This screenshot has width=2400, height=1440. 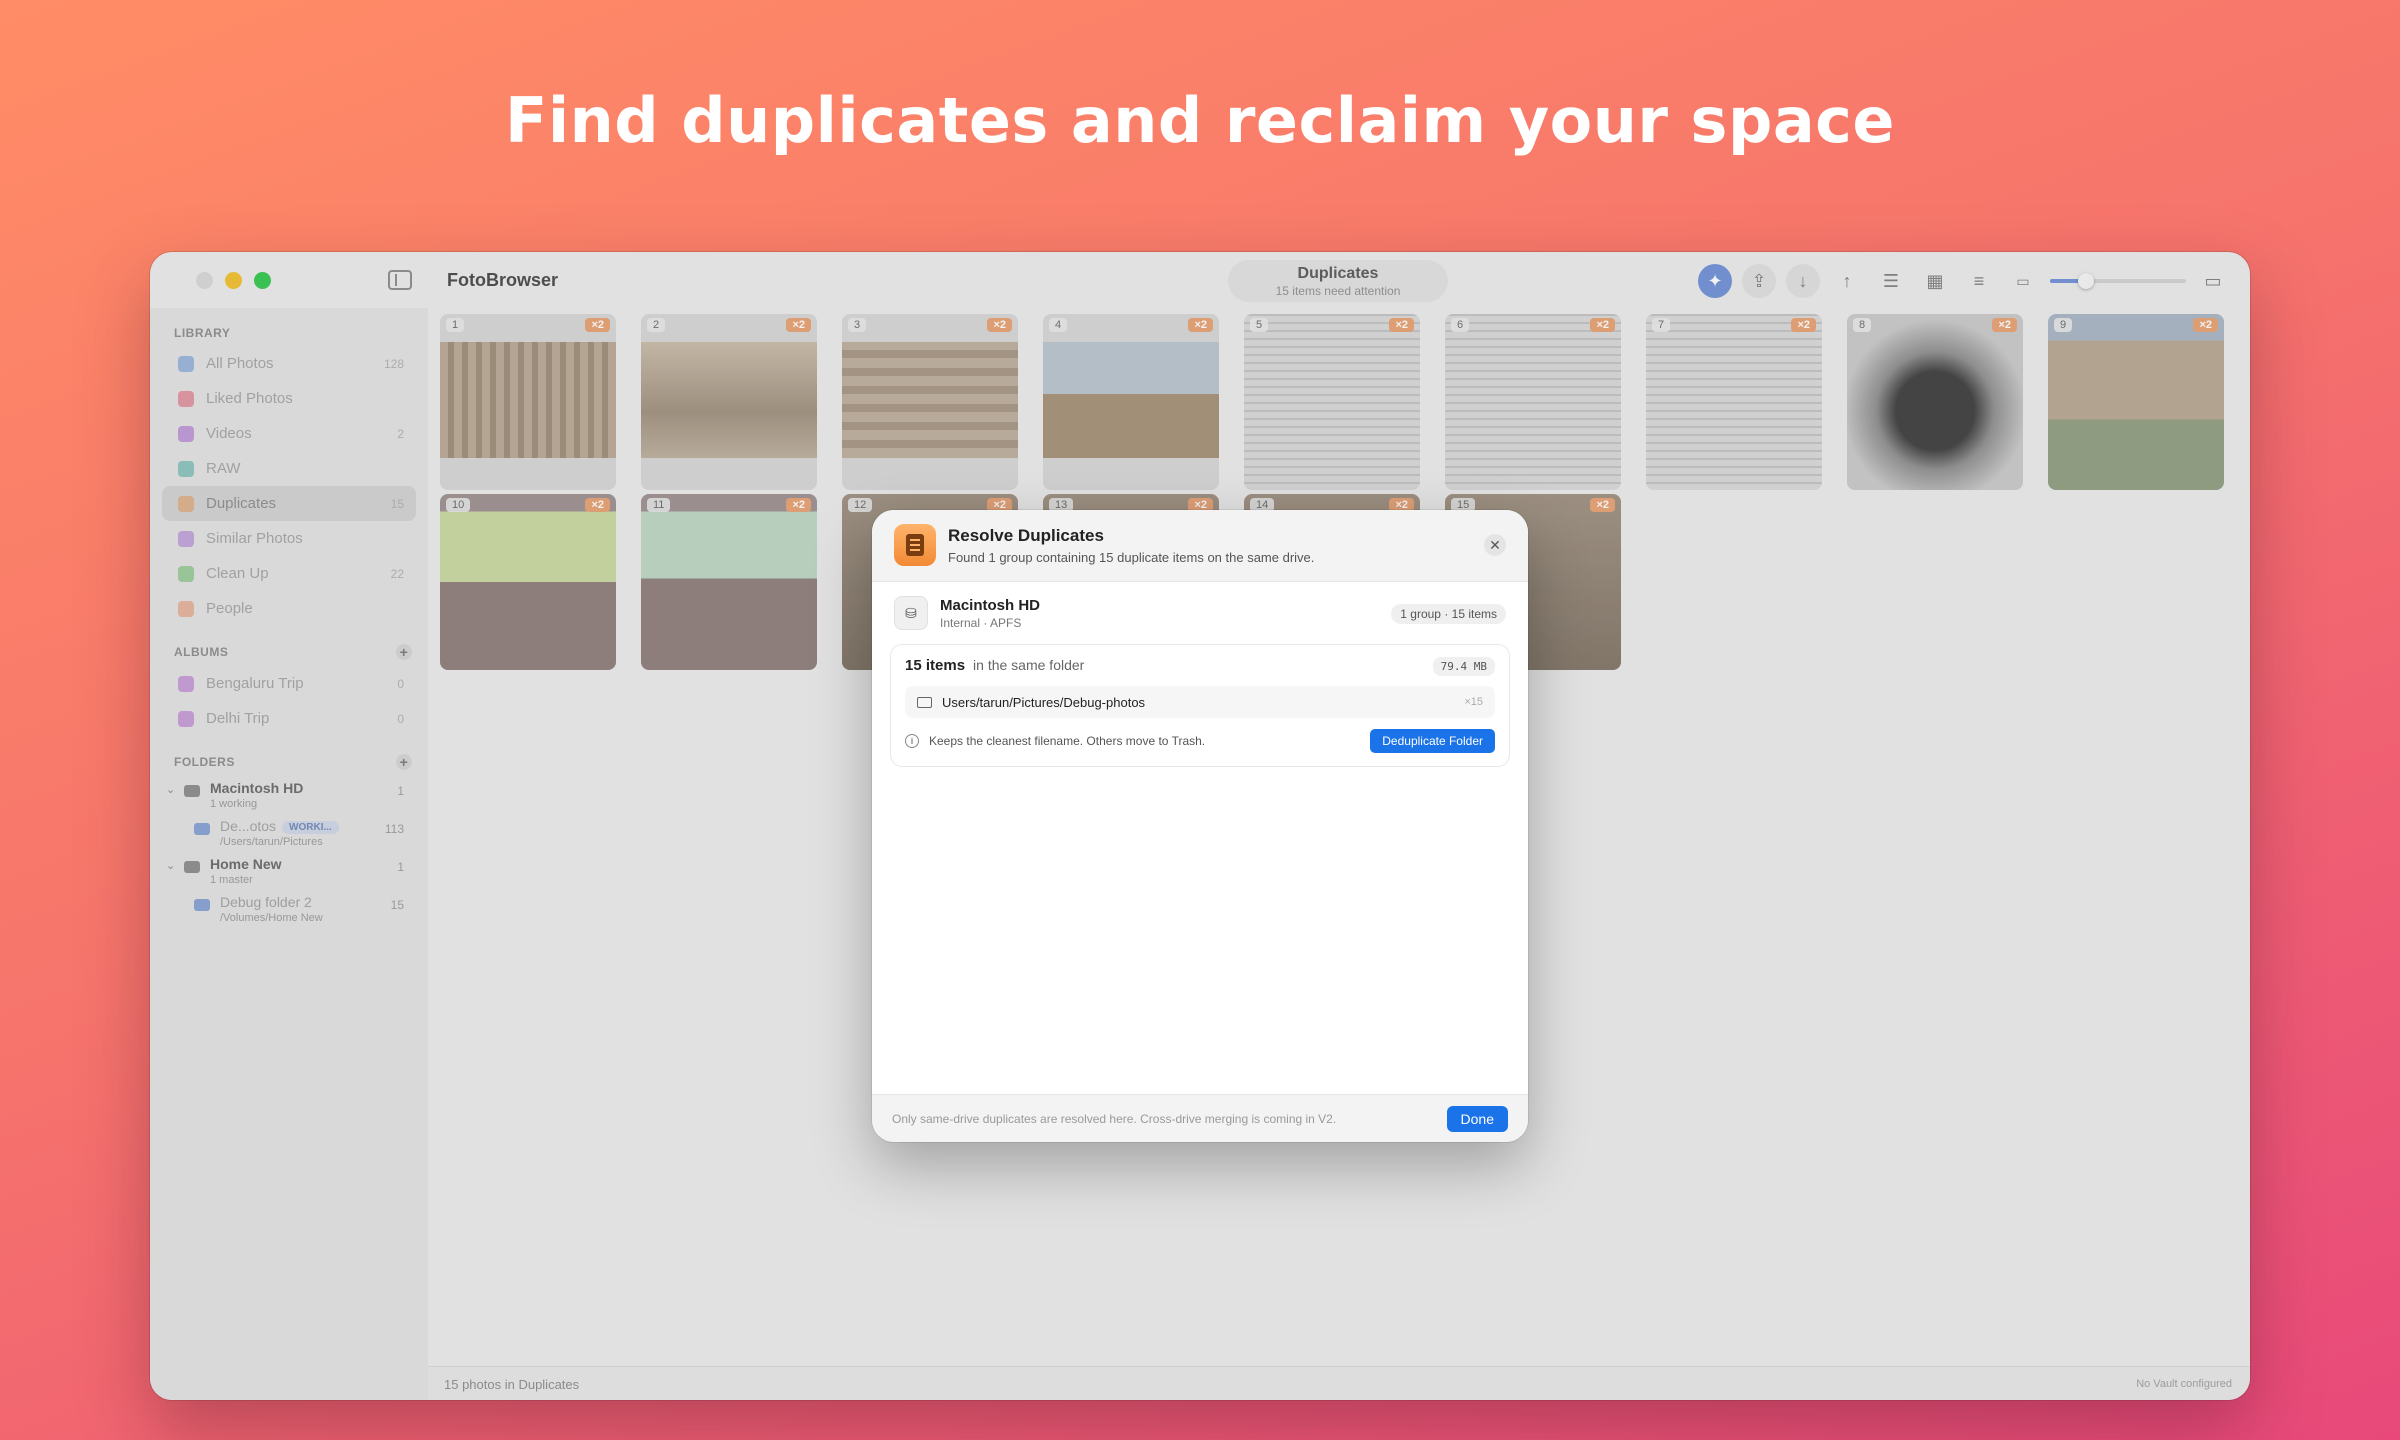 I want to click on group-count: 15 items, so click(x=935, y=665).